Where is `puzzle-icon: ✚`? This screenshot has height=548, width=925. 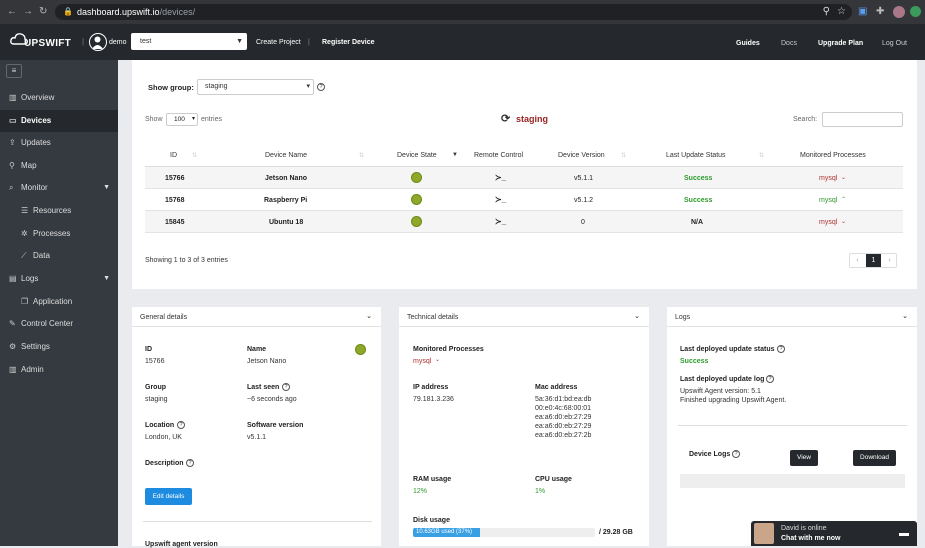
puzzle-icon: ✚ is located at coordinates (880, 12).